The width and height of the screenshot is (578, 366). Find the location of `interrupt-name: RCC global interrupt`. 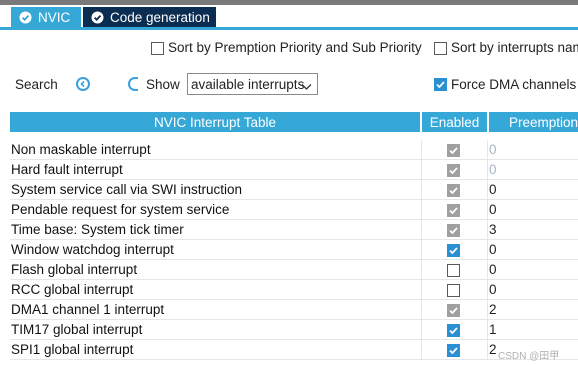

interrupt-name: RCC global interrupt is located at coordinates (72, 289).